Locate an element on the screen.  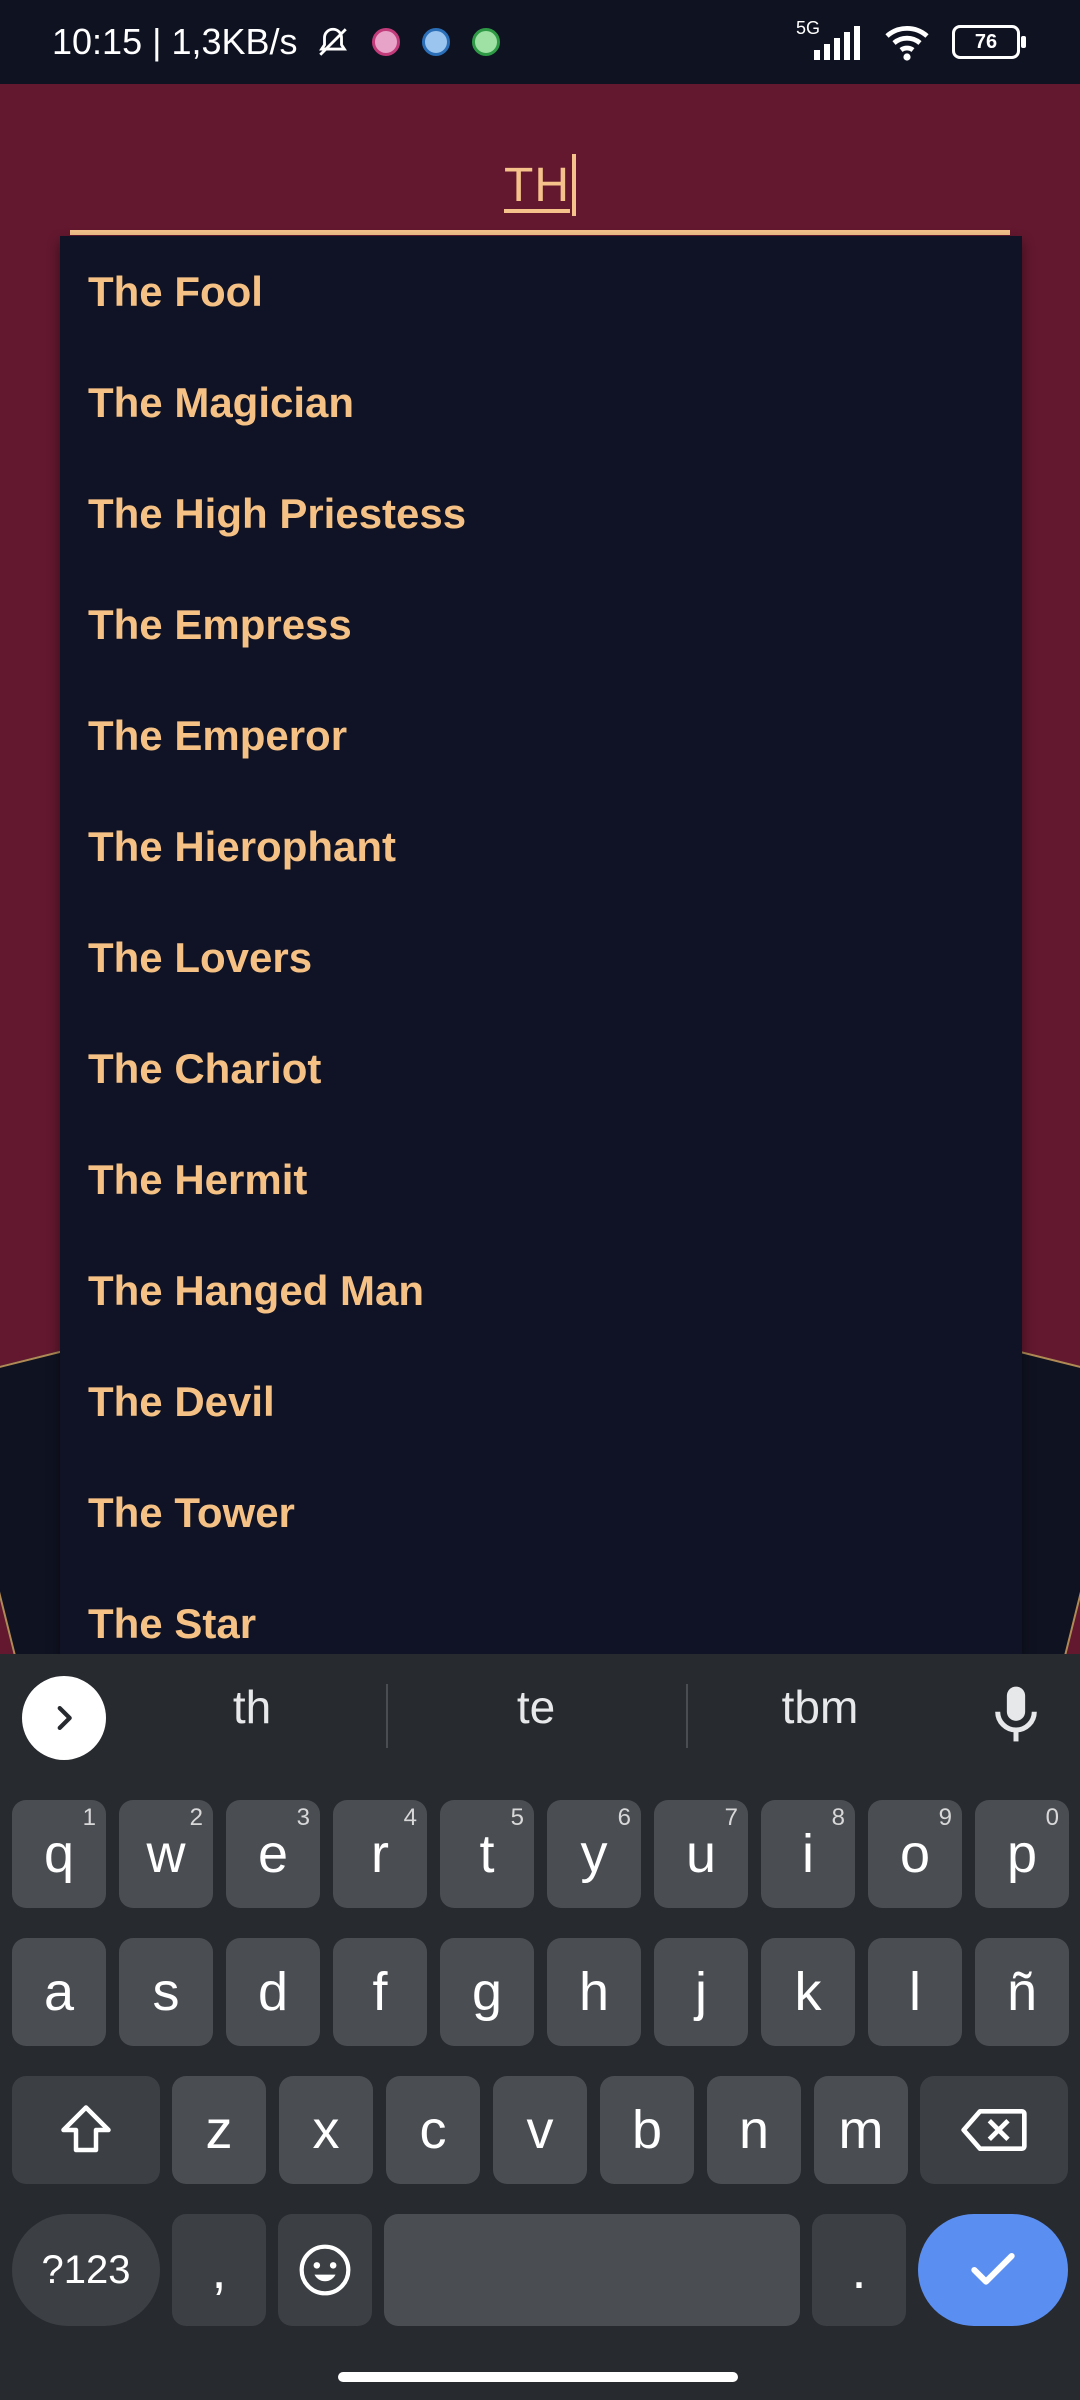
suggestion-item: The Hanged Man is located at coordinates (541, 1290).